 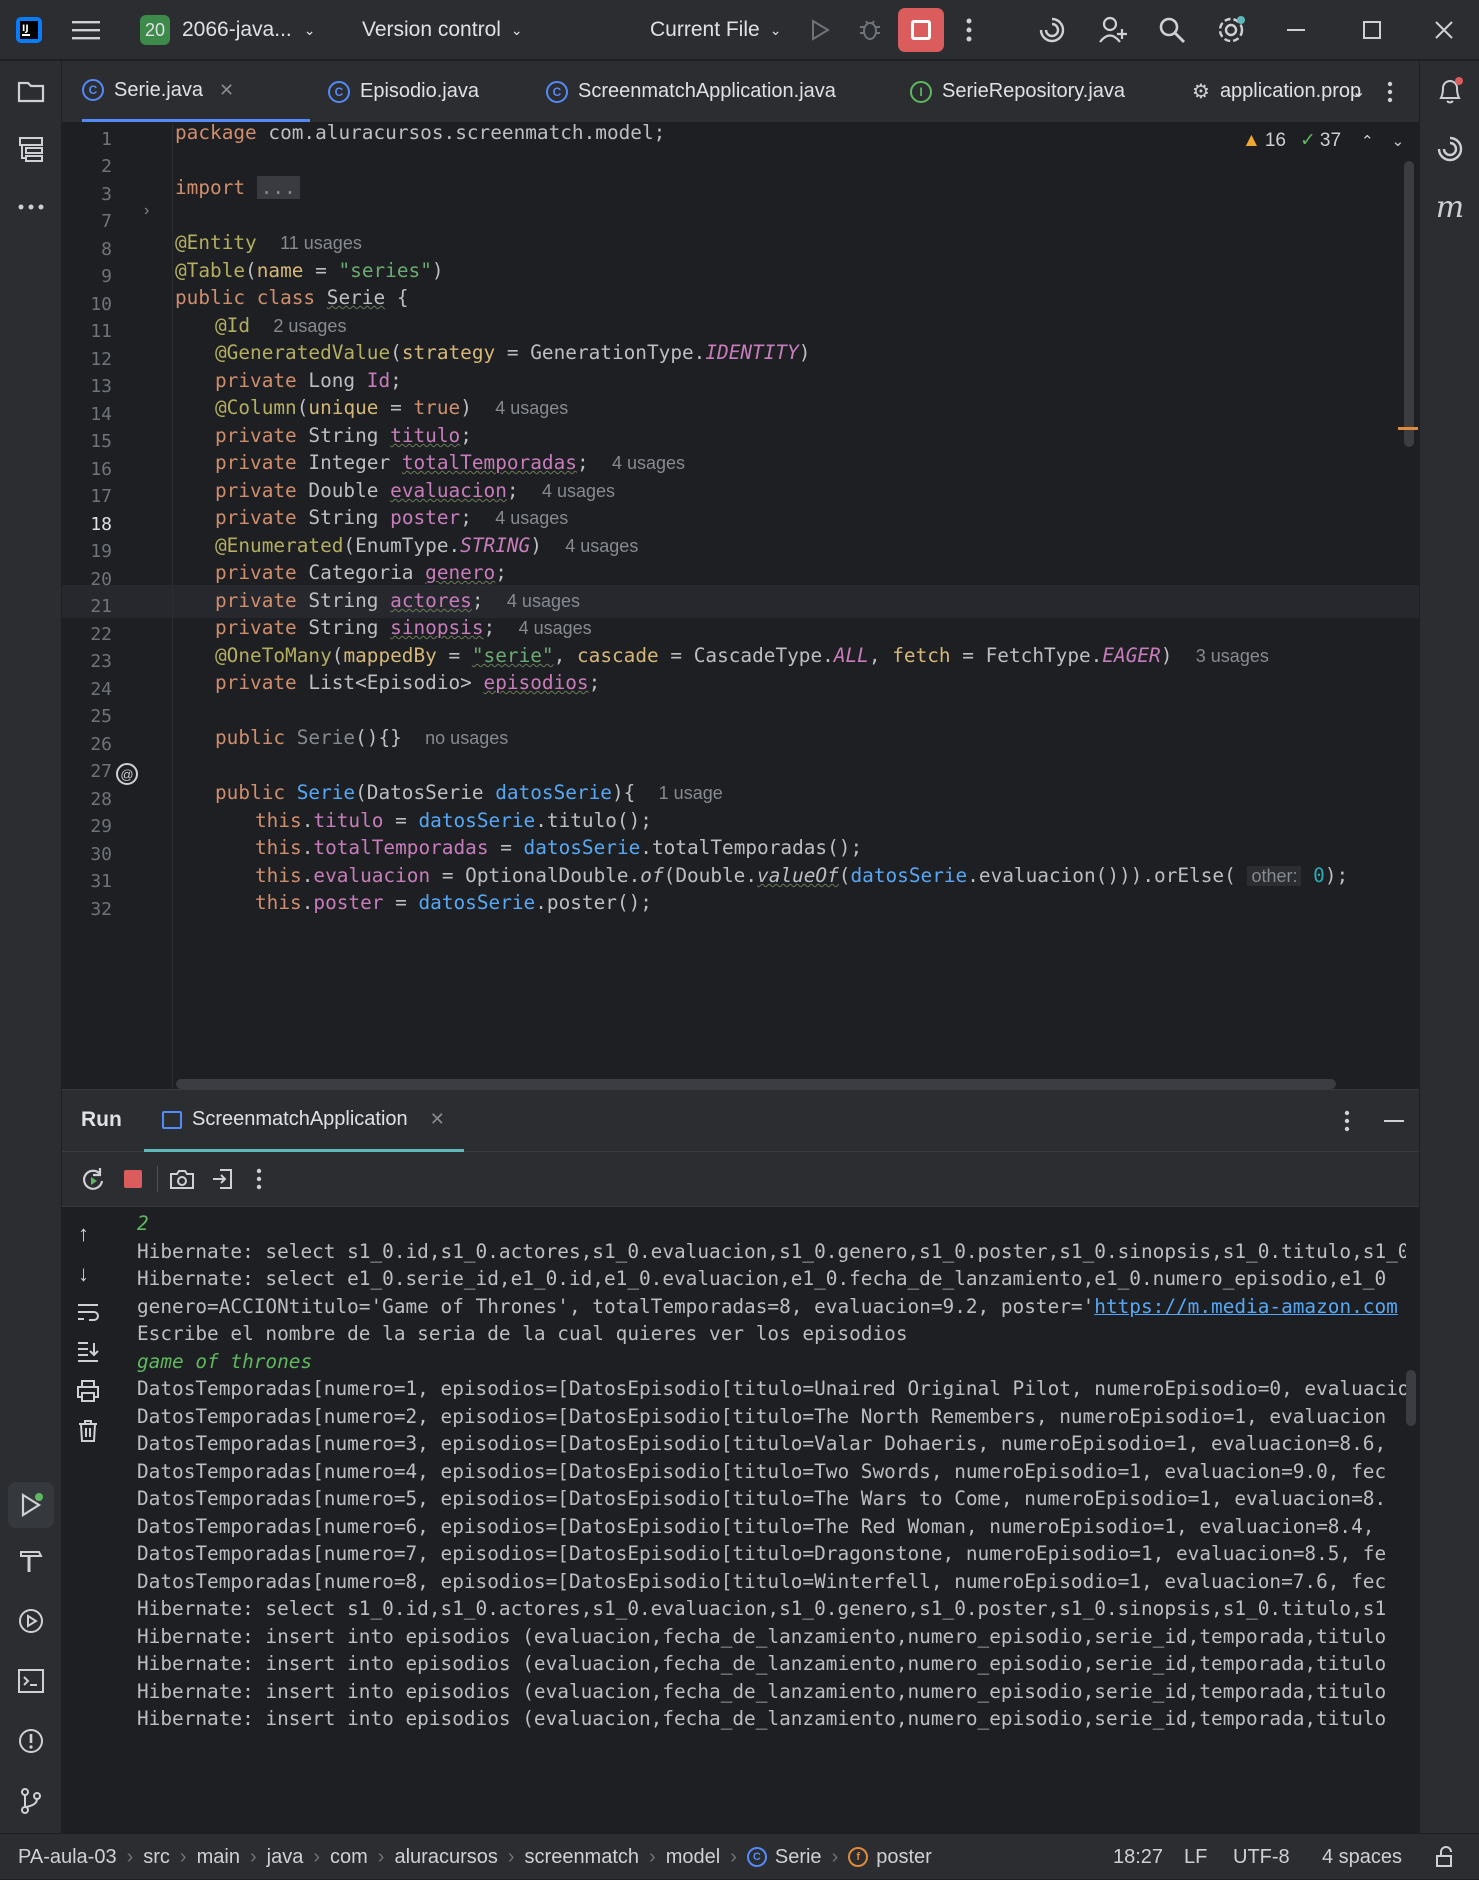 I want to click on exit-icon, so click(x=222, y=1181).